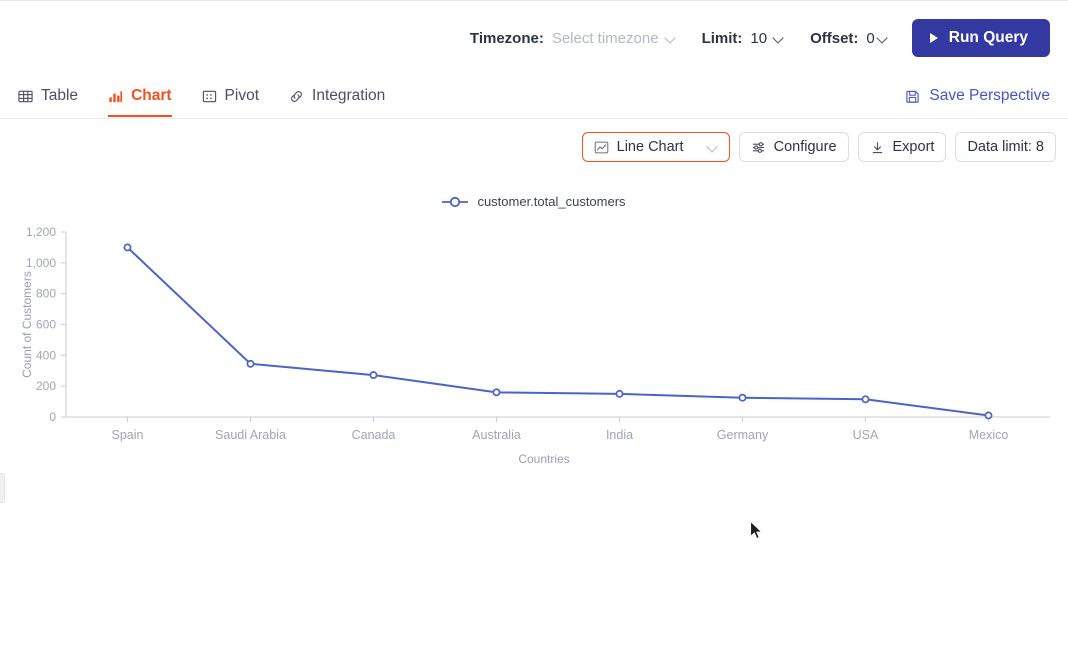 The image size is (1068, 649). Describe the element at coordinates (374, 435) in the screenshot. I see `svg-text: Canada` at that location.